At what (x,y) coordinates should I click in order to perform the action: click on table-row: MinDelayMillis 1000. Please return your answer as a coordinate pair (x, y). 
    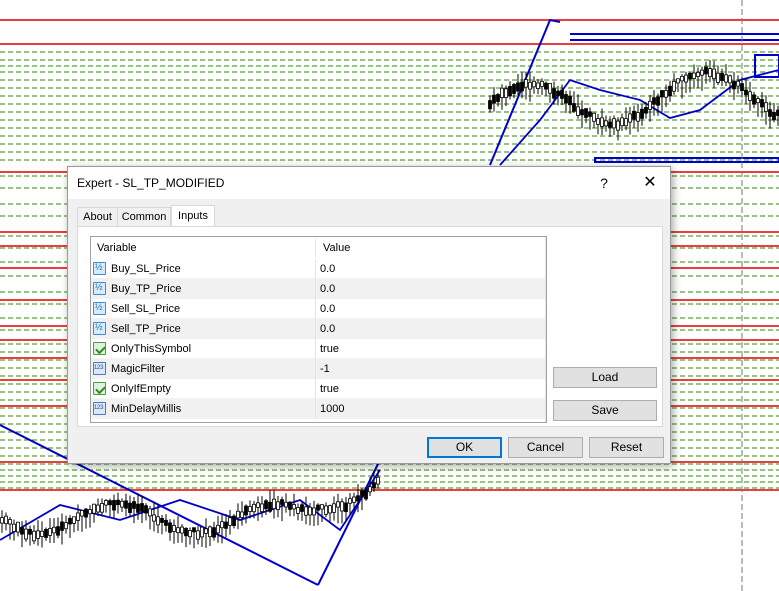
    Looking at the image, I should click on (318, 409).